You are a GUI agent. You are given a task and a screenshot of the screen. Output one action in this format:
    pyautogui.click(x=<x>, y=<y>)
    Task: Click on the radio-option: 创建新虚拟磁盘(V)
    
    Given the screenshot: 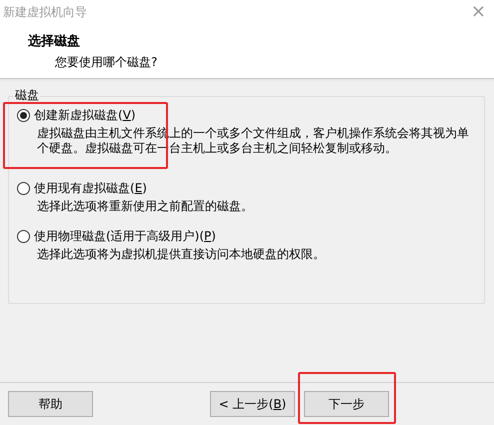 What is the action you would take?
    pyautogui.click(x=76, y=115)
    